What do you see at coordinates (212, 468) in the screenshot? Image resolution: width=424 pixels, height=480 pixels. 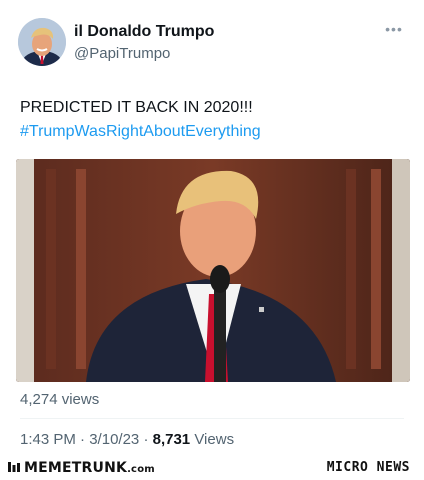 I see `watermark-footer: MEMETRUNK.com MICRO NEWS` at bounding box center [212, 468].